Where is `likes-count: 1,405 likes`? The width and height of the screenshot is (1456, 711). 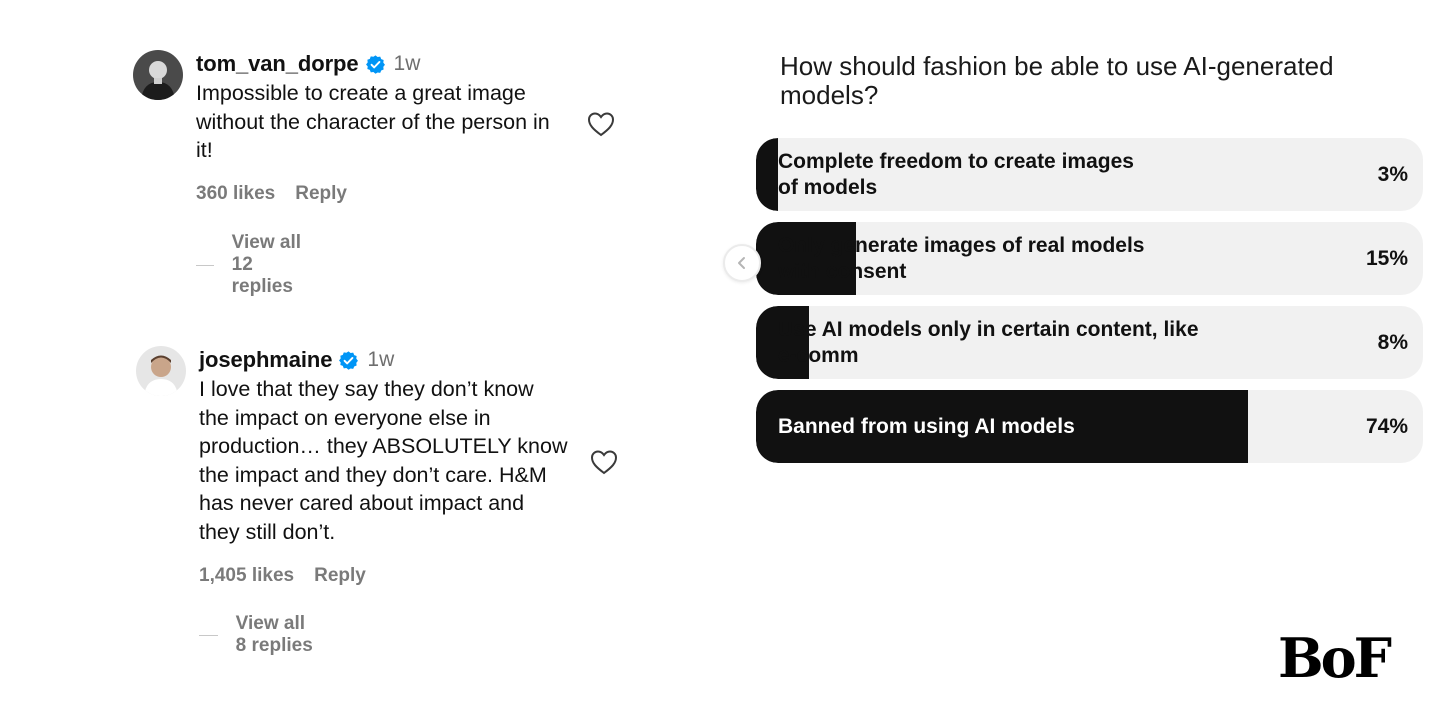 likes-count: 1,405 likes is located at coordinates (246, 576).